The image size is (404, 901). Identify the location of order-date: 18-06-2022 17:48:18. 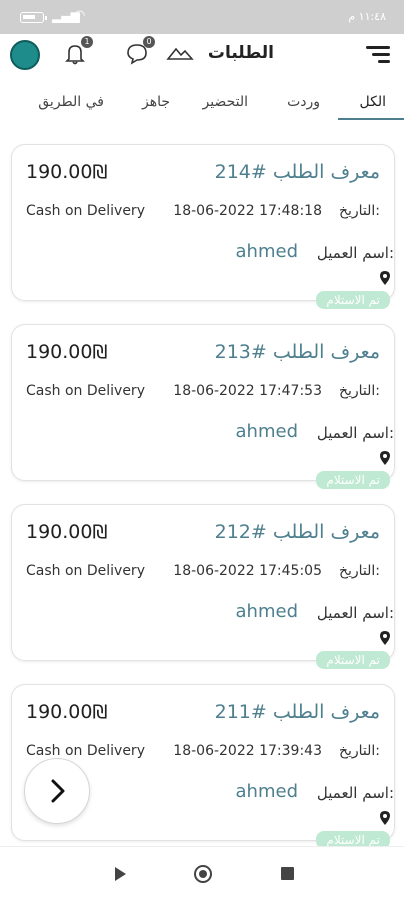
(247, 211).